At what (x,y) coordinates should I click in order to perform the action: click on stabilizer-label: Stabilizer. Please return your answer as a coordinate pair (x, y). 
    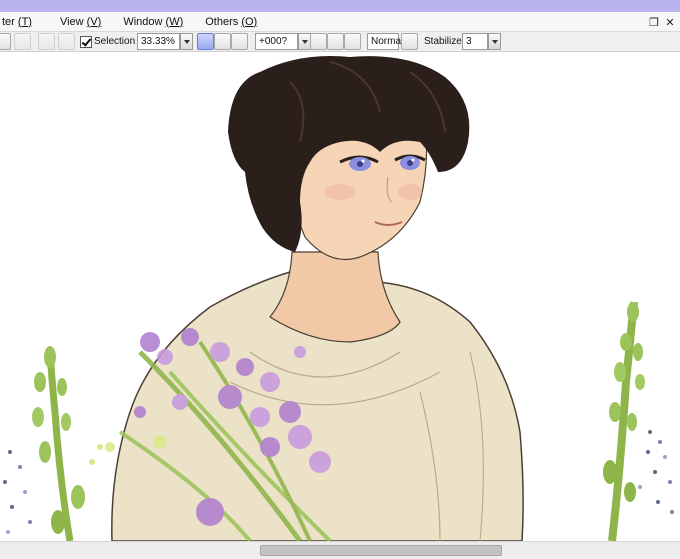
    Looking at the image, I should click on (445, 41).